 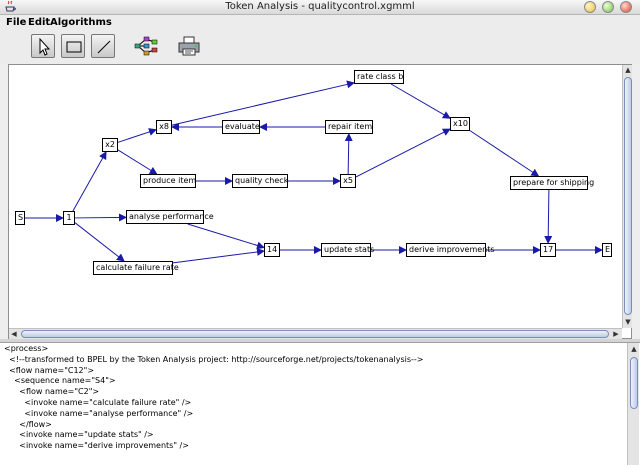 I want to click on node-17: 17, so click(x=548, y=250).